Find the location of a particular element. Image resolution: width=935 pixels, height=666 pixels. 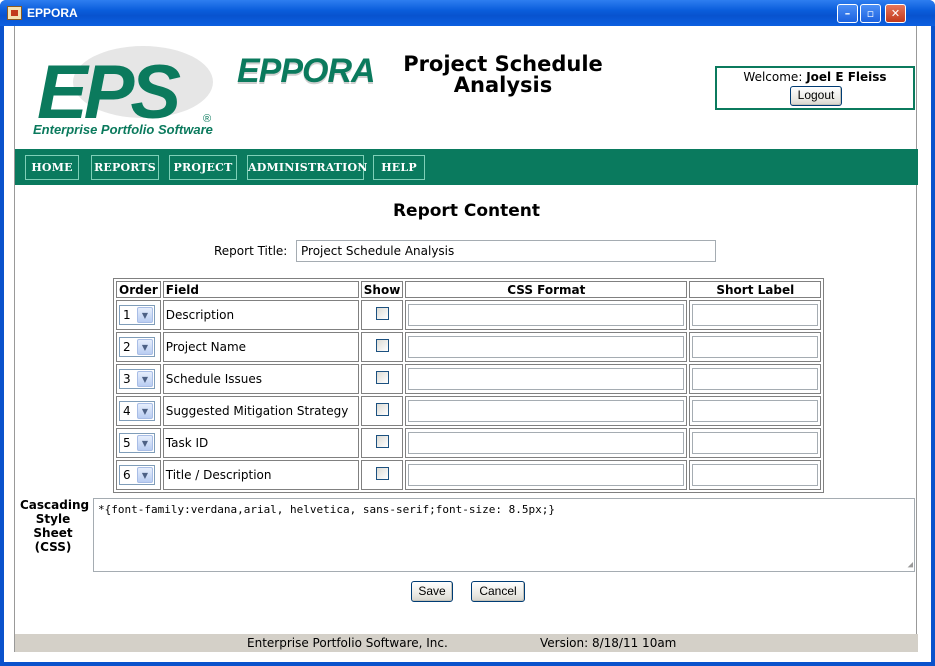

css-label: Cascading Style Sheet (CSS) is located at coordinates (55, 526).